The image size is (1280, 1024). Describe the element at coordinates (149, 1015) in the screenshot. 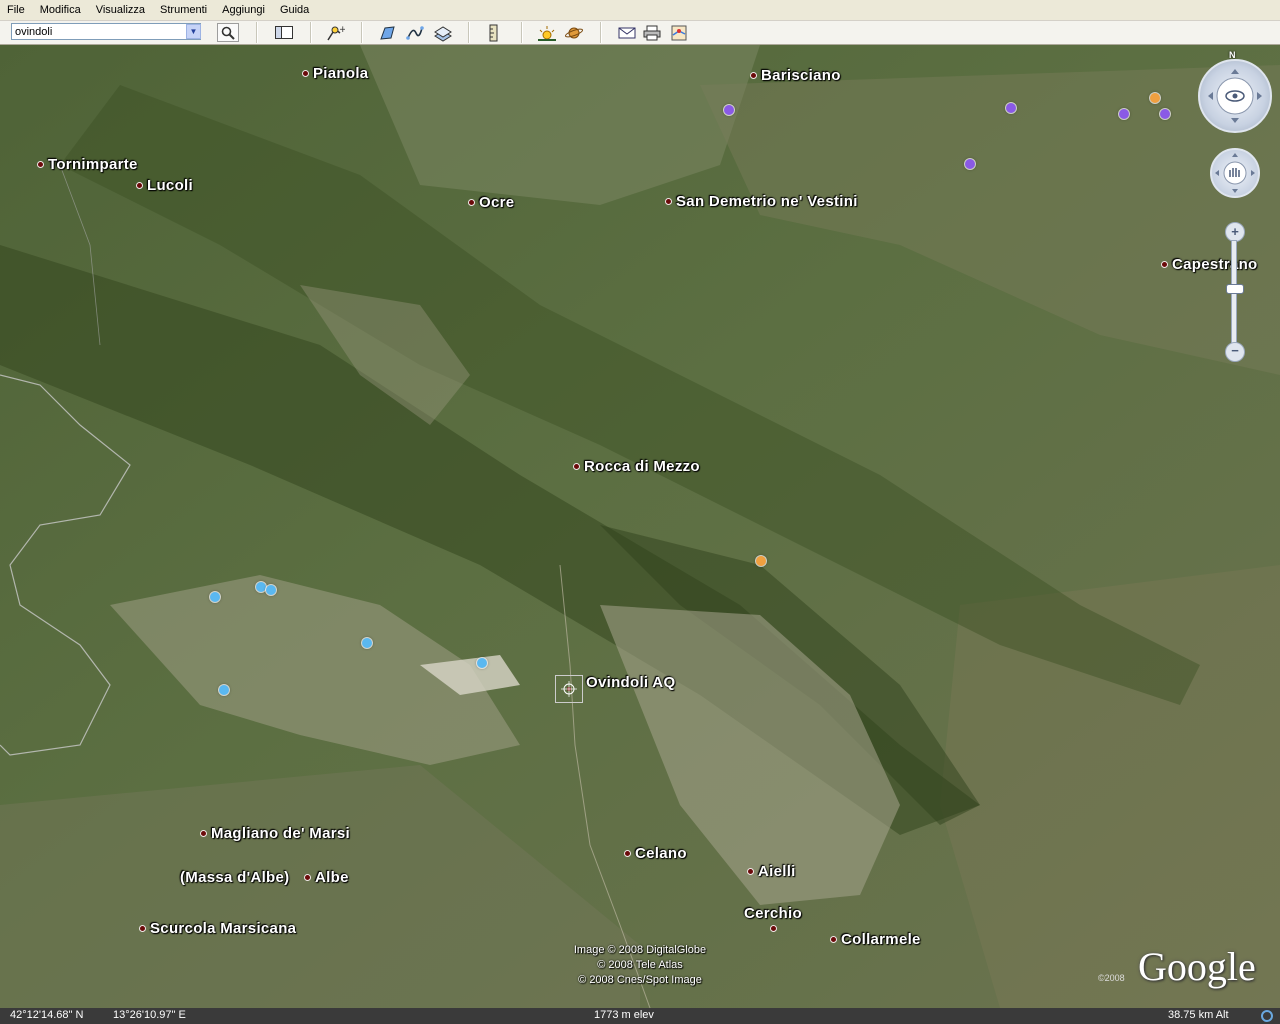

I see `longitude-readout: 13°26'10.97" E` at that location.